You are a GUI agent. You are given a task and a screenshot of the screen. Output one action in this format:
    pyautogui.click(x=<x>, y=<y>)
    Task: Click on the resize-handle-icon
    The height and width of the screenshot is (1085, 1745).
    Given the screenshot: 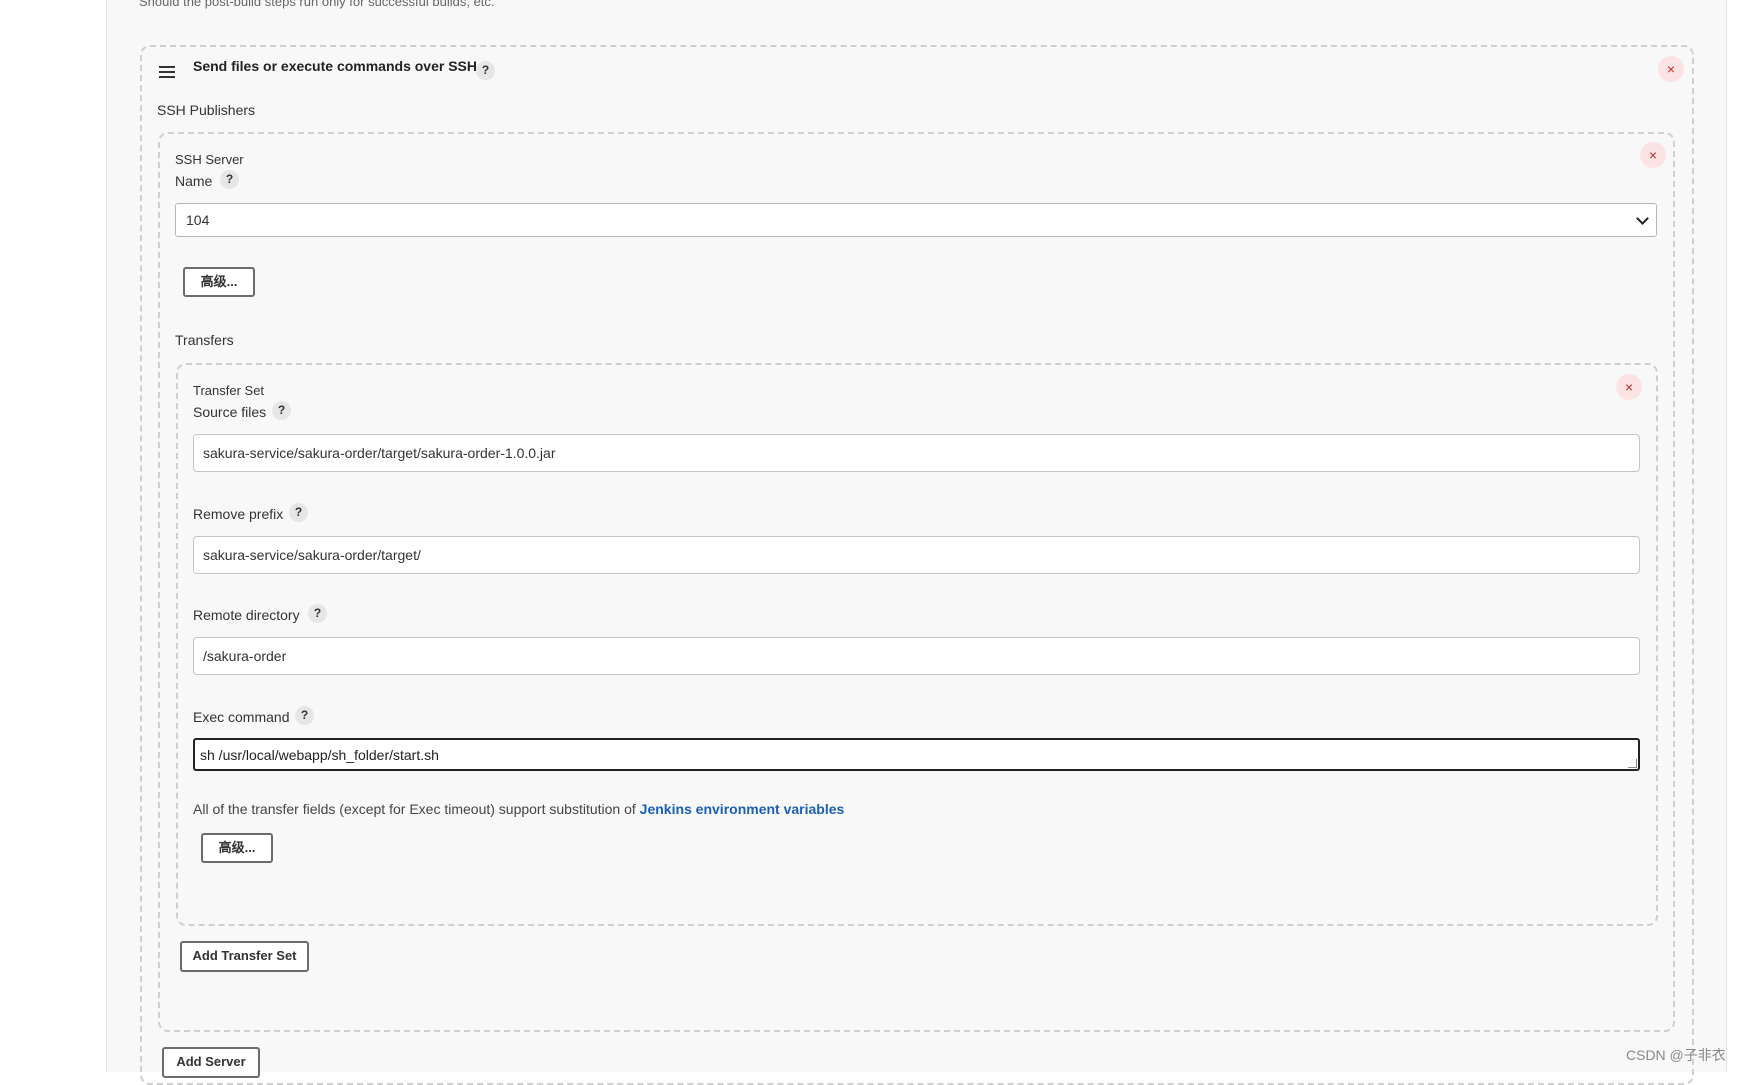 What is the action you would take?
    pyautogui.click(x=1632, y=763)
    